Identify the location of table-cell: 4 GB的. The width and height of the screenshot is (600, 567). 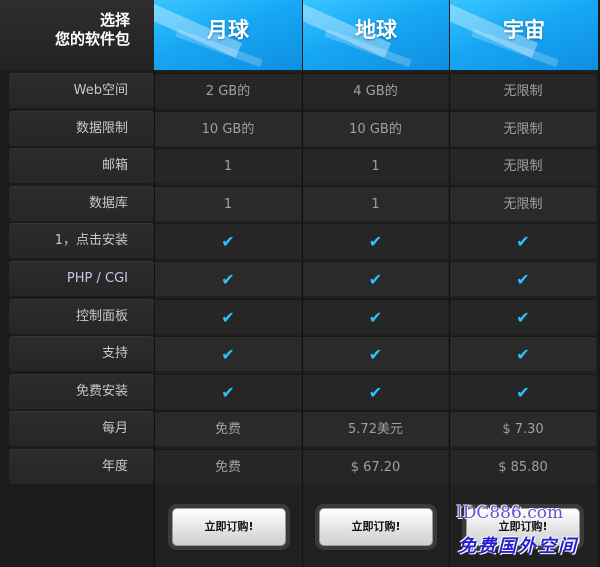
(375, 90).